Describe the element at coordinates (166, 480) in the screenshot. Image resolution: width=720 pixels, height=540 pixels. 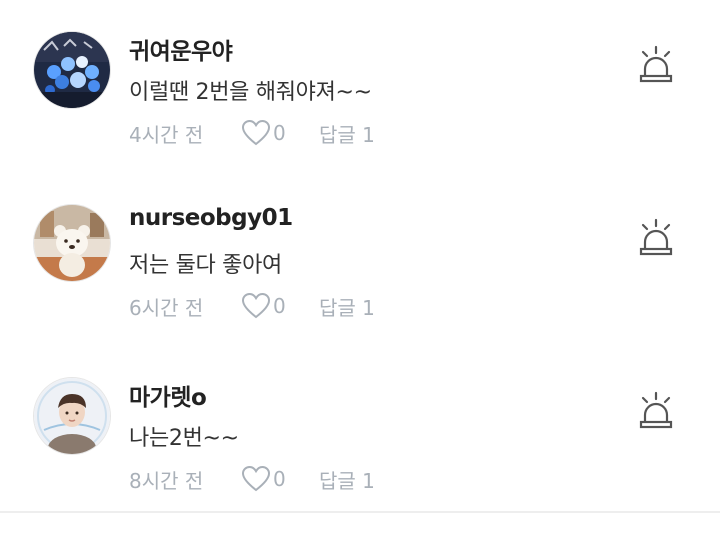
I see `comment-time: 8시간 전` at that location.